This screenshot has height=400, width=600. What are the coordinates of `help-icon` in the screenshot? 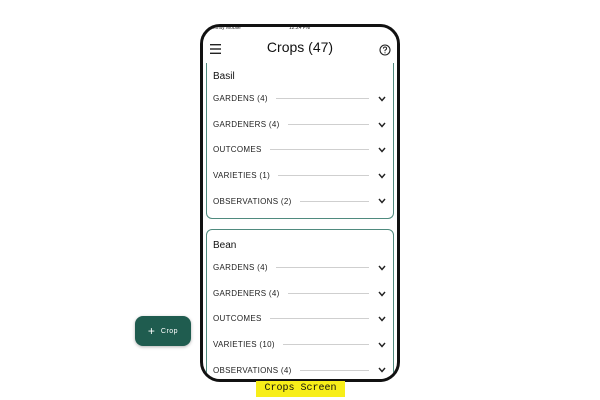 It's located at (385, 50).